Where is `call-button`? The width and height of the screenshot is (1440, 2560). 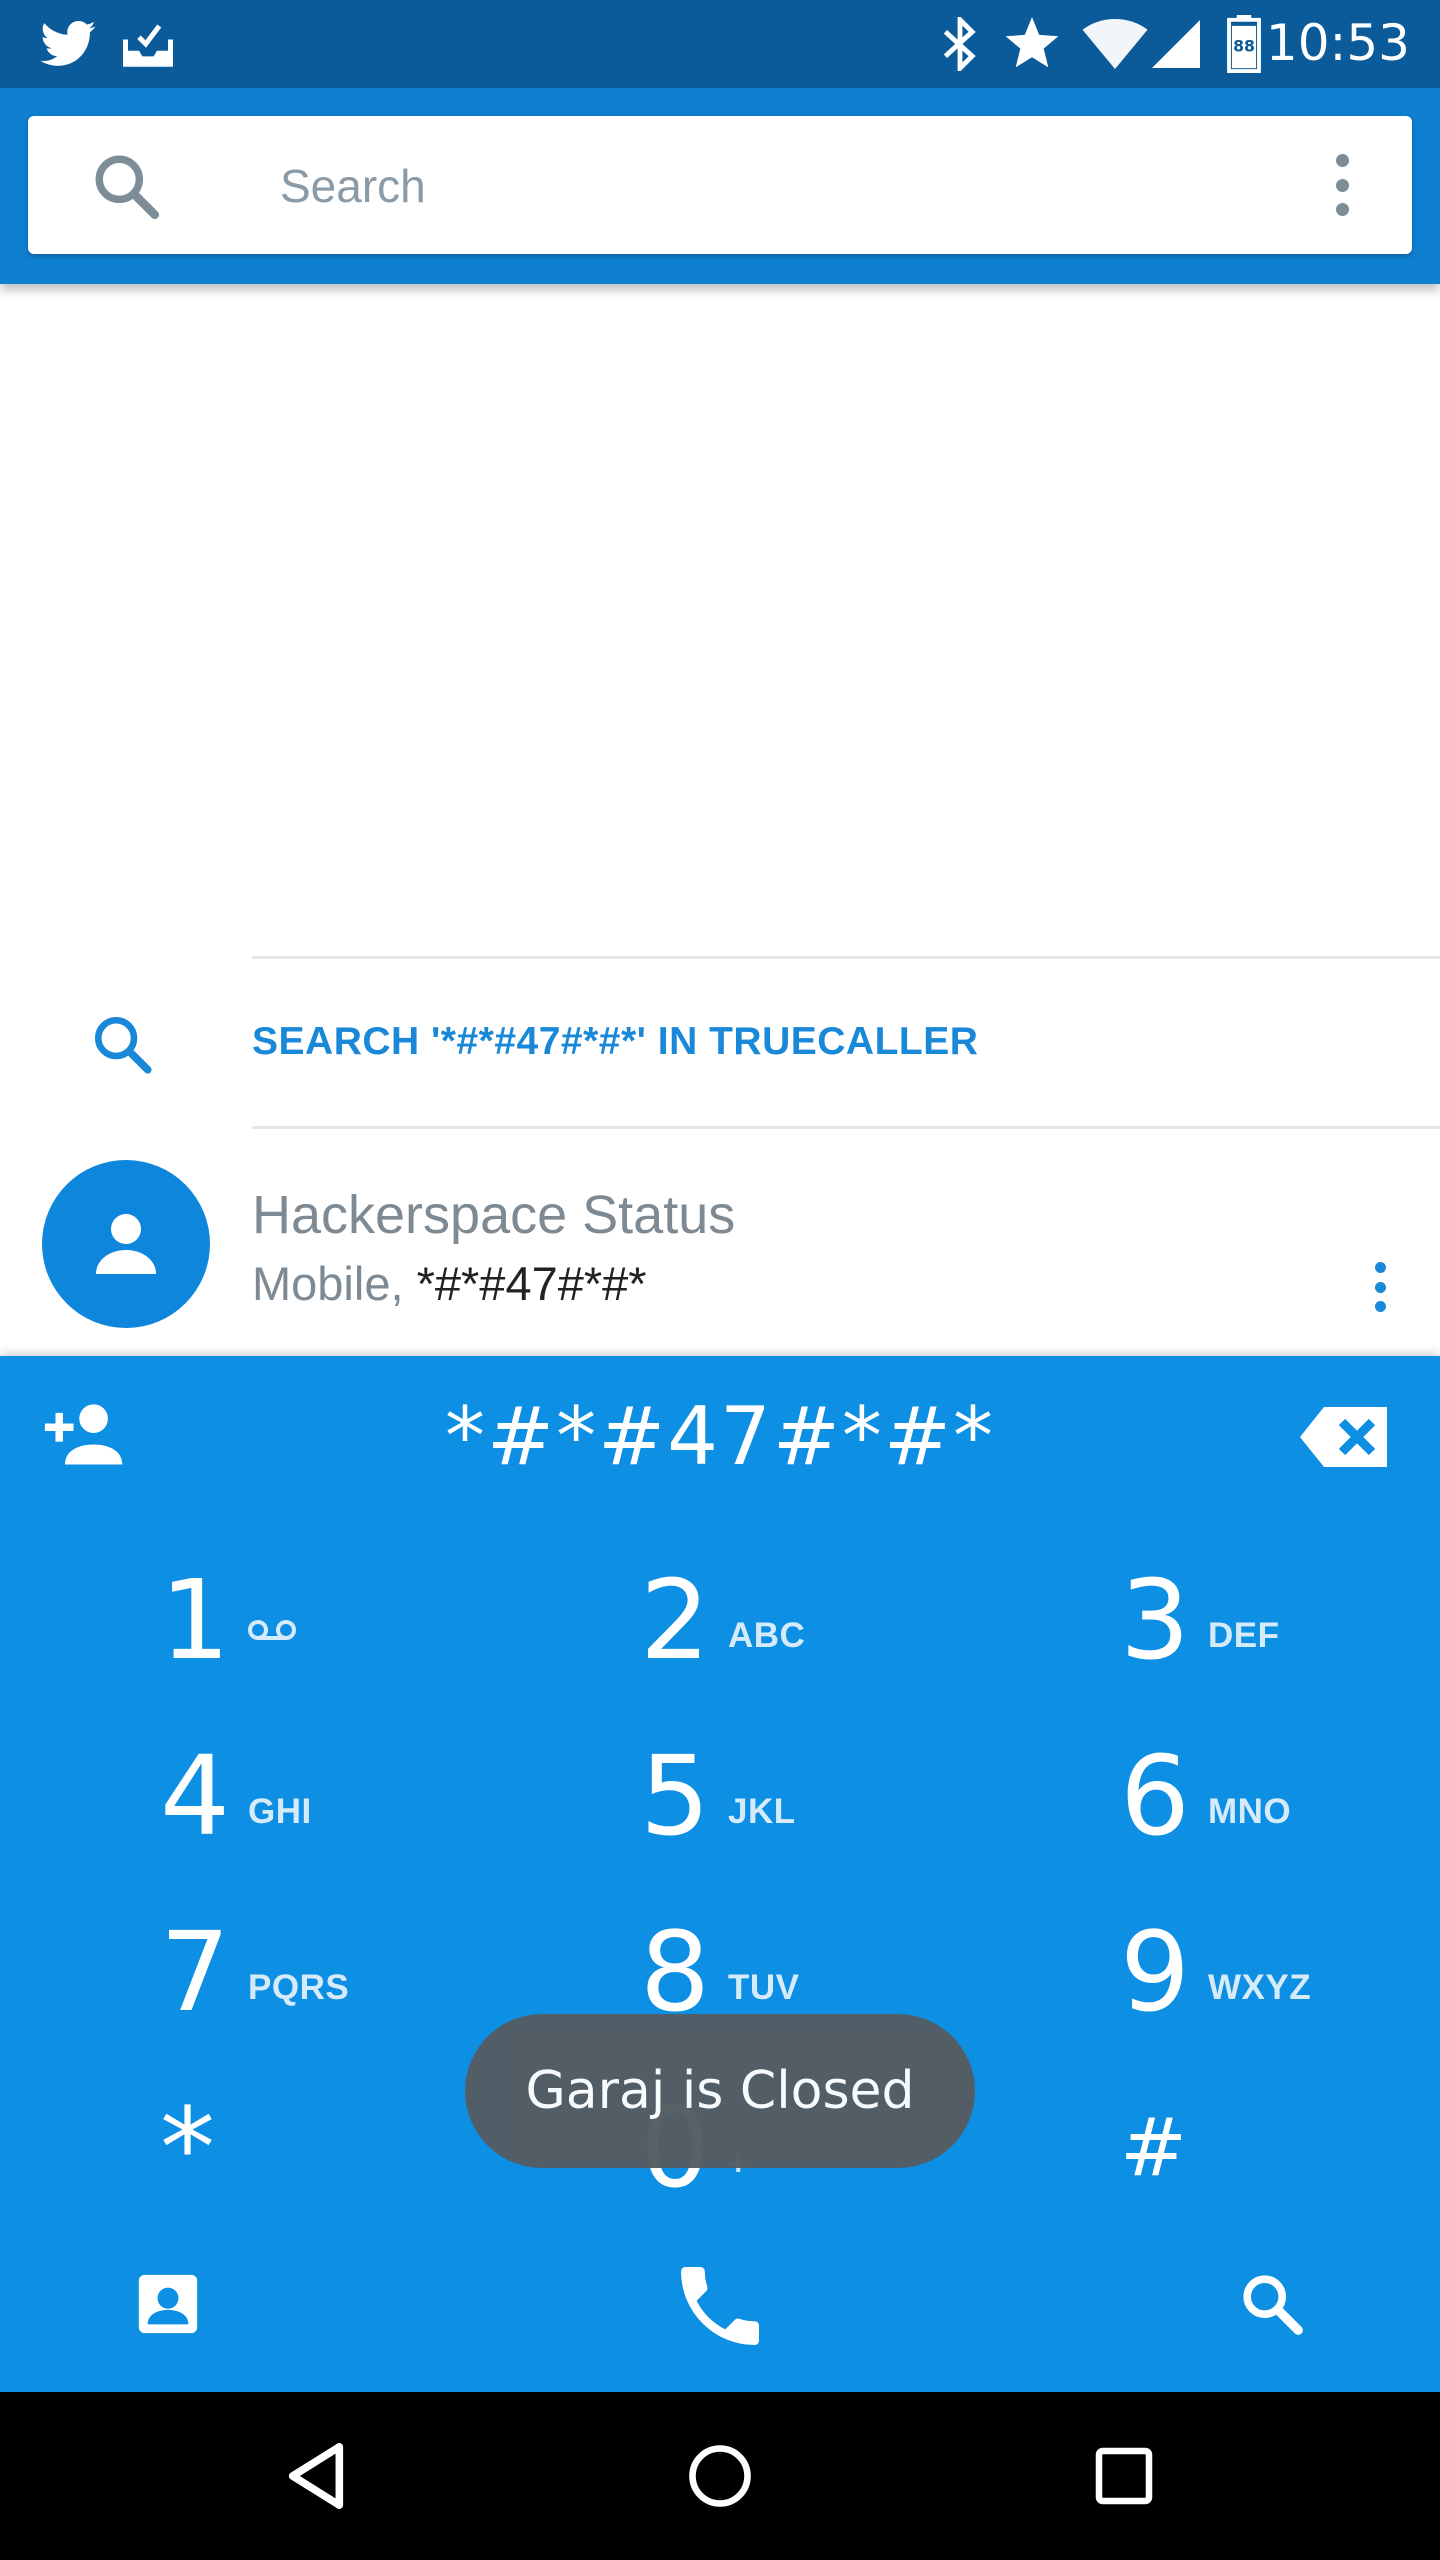
call-button is located at coordinates (720, 2306).